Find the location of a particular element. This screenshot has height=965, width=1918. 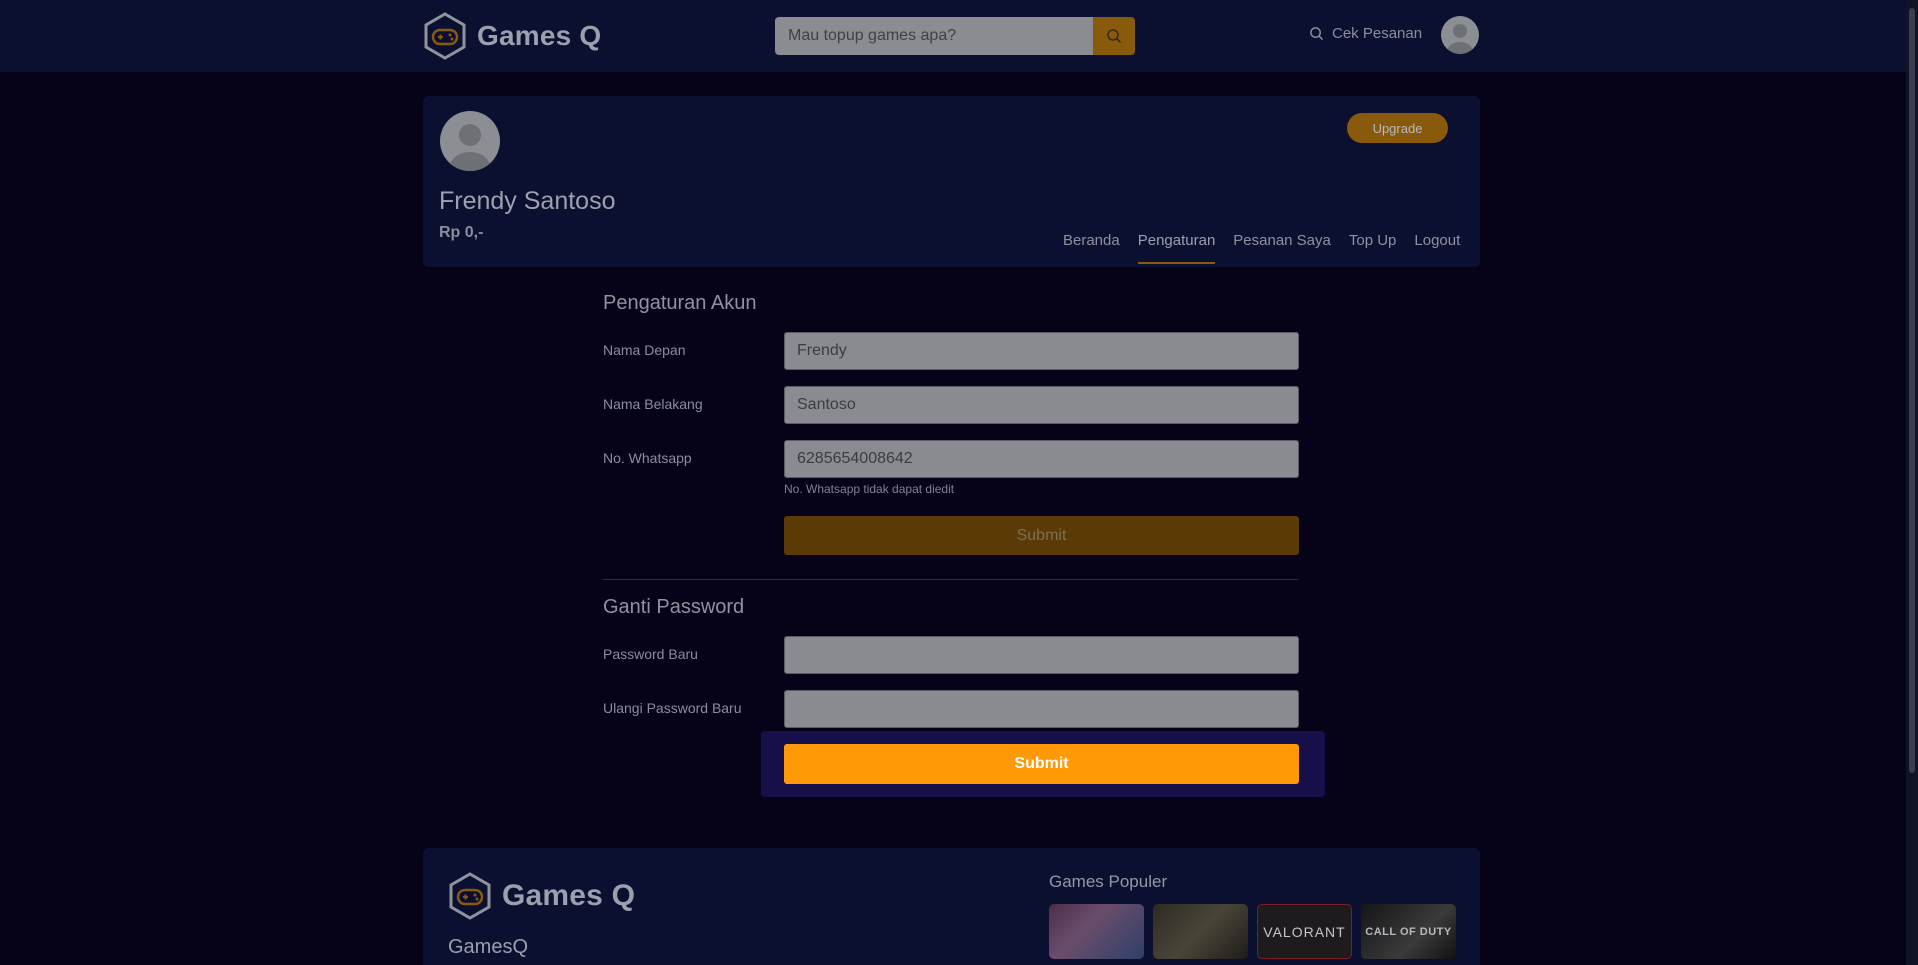

profile-avatar is located at coordinates (470, 141).